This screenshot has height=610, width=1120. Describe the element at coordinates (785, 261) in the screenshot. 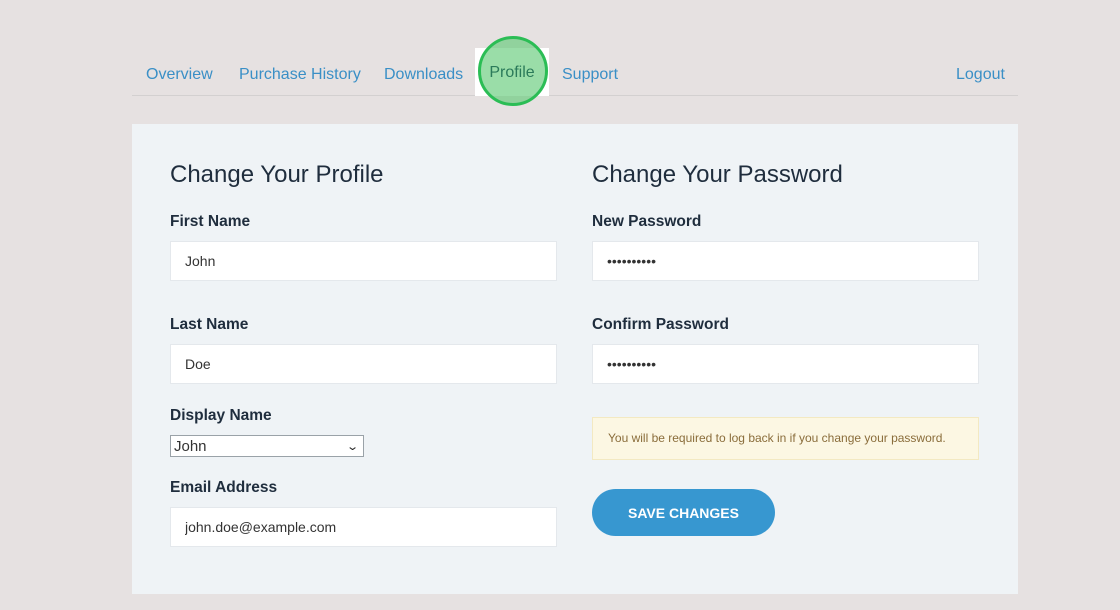

I see `new-password-field` at that location.